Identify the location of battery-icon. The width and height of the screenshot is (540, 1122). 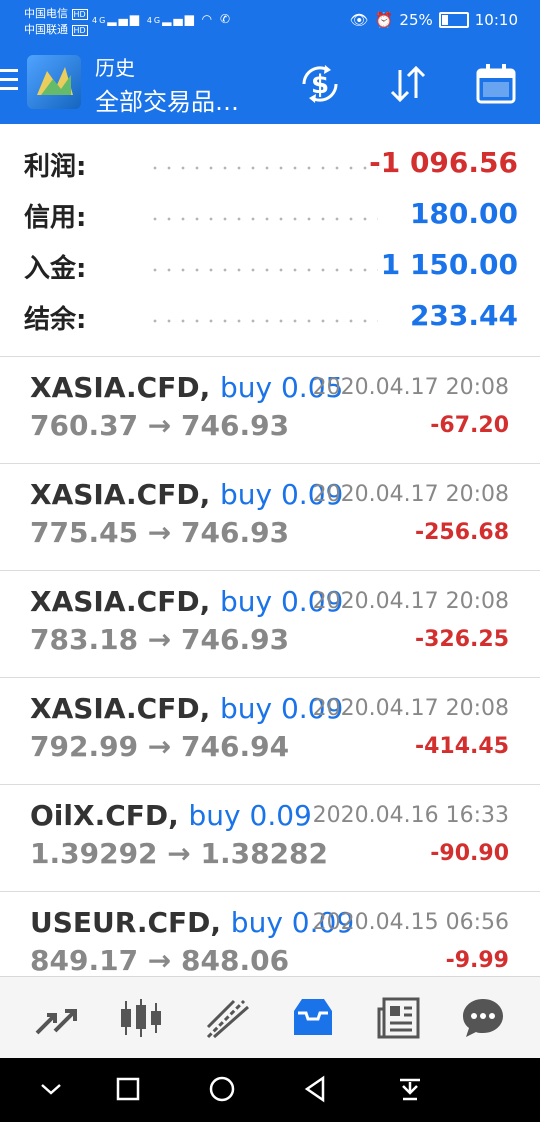
(453, 20).